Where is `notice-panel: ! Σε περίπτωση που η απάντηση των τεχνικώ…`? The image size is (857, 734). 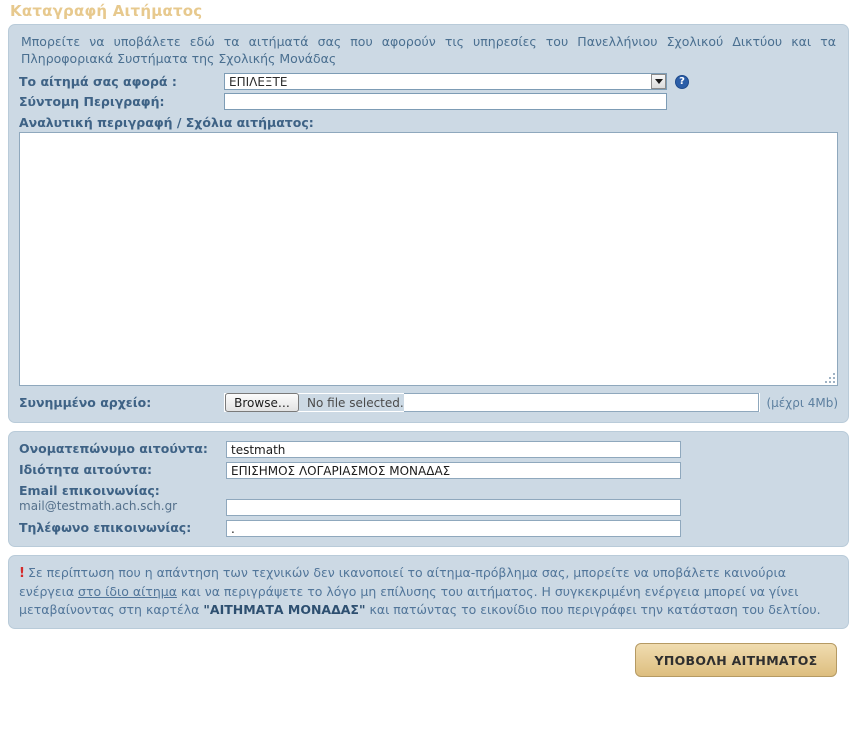
notice-panel: ! Σε περίπτωση που η απάντηση των τεχνικώ… is located at coordinates (428, 592).